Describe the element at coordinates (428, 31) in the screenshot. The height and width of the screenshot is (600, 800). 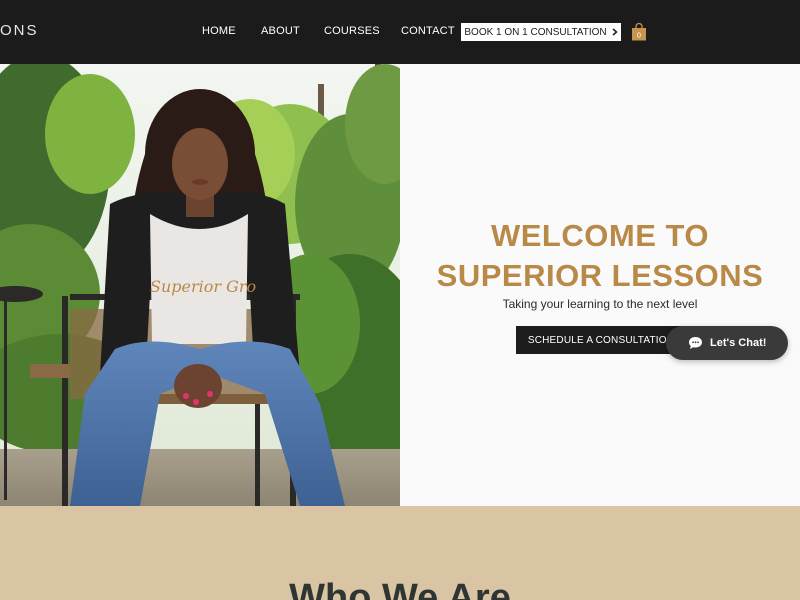
I see `nav-item-contact: CONTACT` at that location.